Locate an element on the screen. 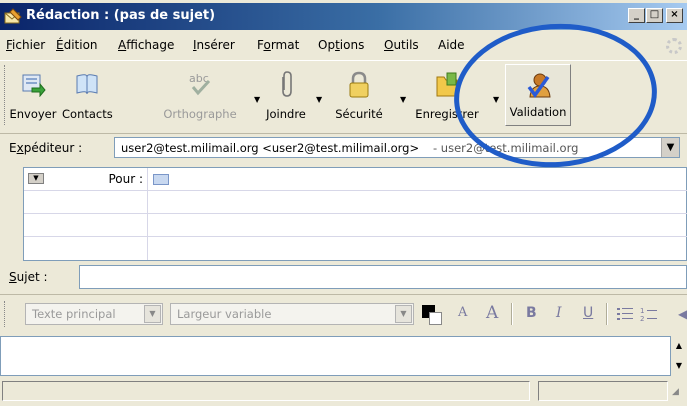  spelling-dropdown-icon: ▼ is located at coordinates (257, 99).